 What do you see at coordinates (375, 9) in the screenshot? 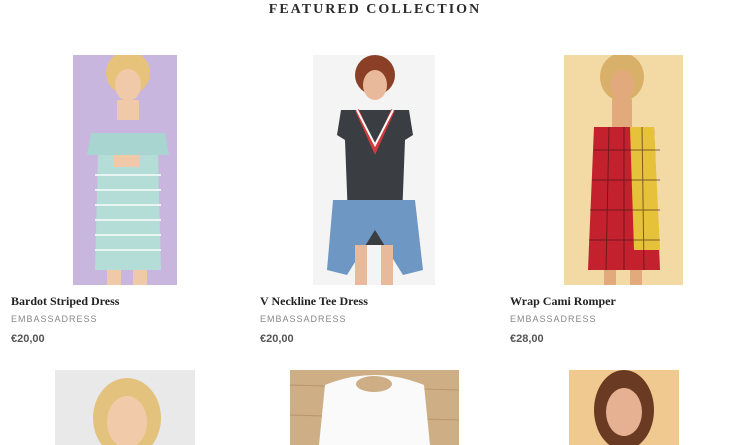
I see `section-title: FEATURED COLLECTION` at bounding box center [375, 9].